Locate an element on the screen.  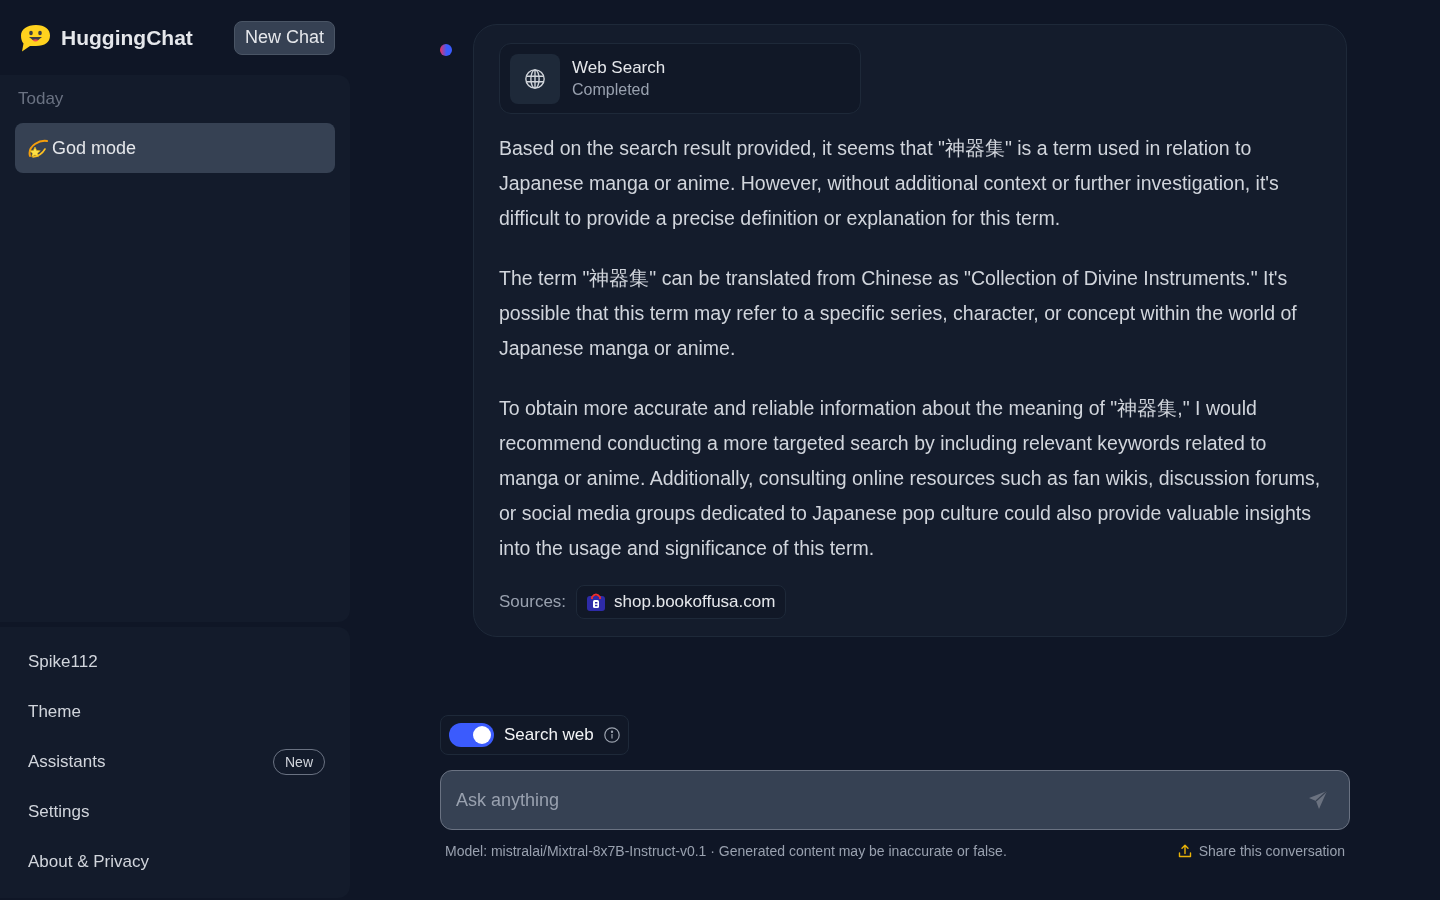
share-link: Share this conversation is located at coordinates (1261, 851).